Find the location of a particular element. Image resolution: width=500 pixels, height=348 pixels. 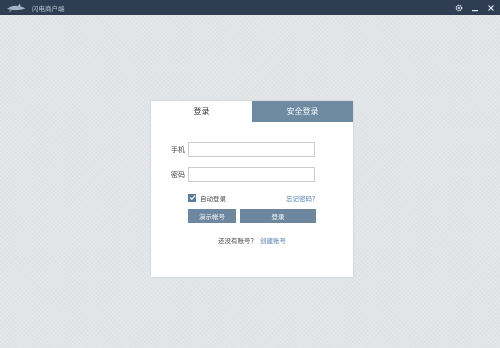

phone-row: 手机 is located at coordinates (176, 149).